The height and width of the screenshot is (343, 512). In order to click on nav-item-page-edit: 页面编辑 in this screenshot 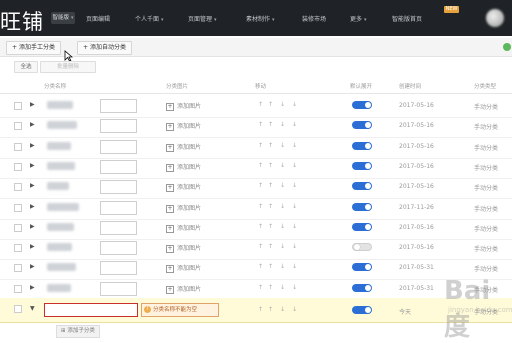, I will do `click(98, 18)`.